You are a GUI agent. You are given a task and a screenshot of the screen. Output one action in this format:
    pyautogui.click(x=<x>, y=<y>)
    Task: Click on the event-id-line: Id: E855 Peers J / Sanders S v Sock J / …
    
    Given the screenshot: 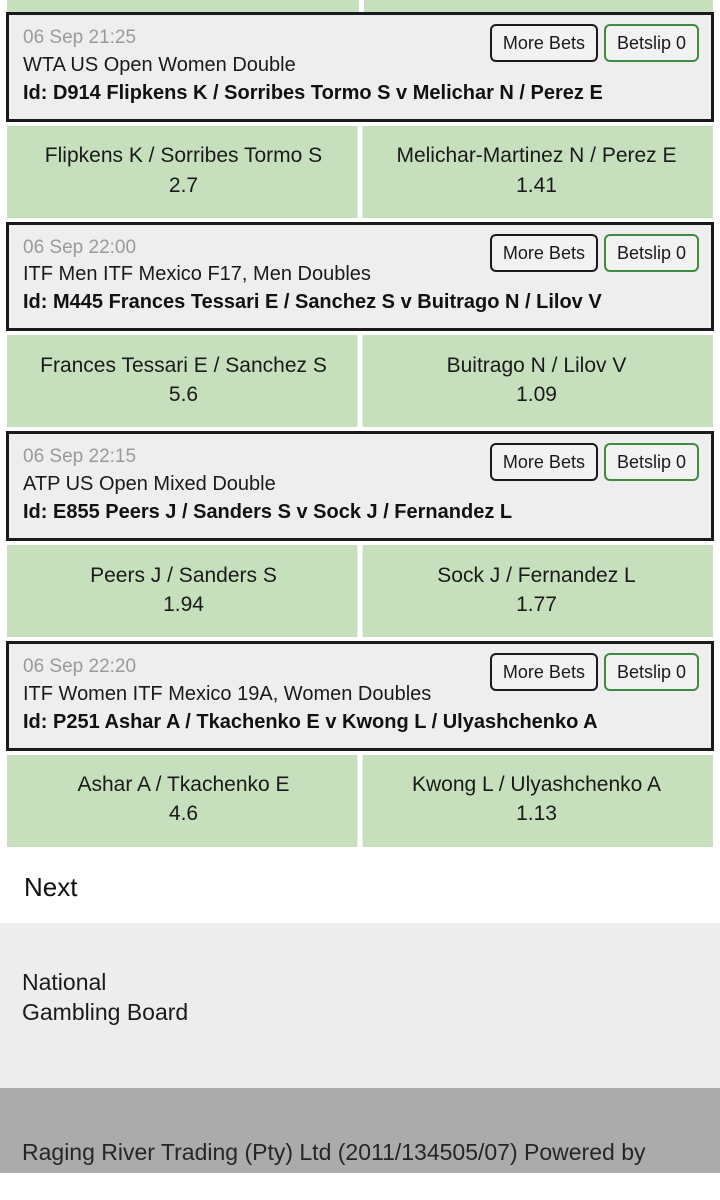 What is the action you would take?
    pyautogui.click(x=268, y=511)
    